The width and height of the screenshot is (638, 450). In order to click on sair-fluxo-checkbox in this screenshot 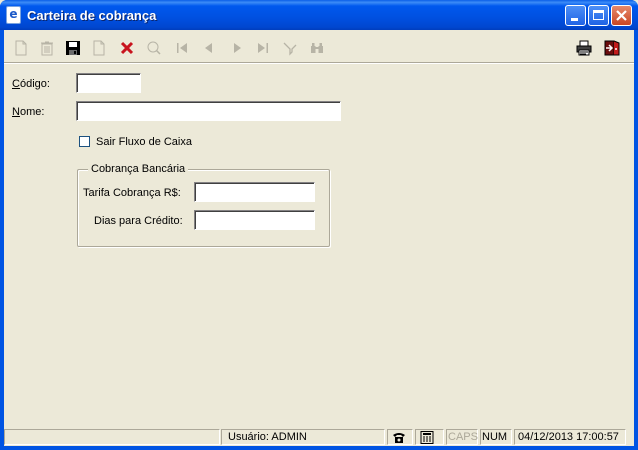, I will do `click(84, 141)`.